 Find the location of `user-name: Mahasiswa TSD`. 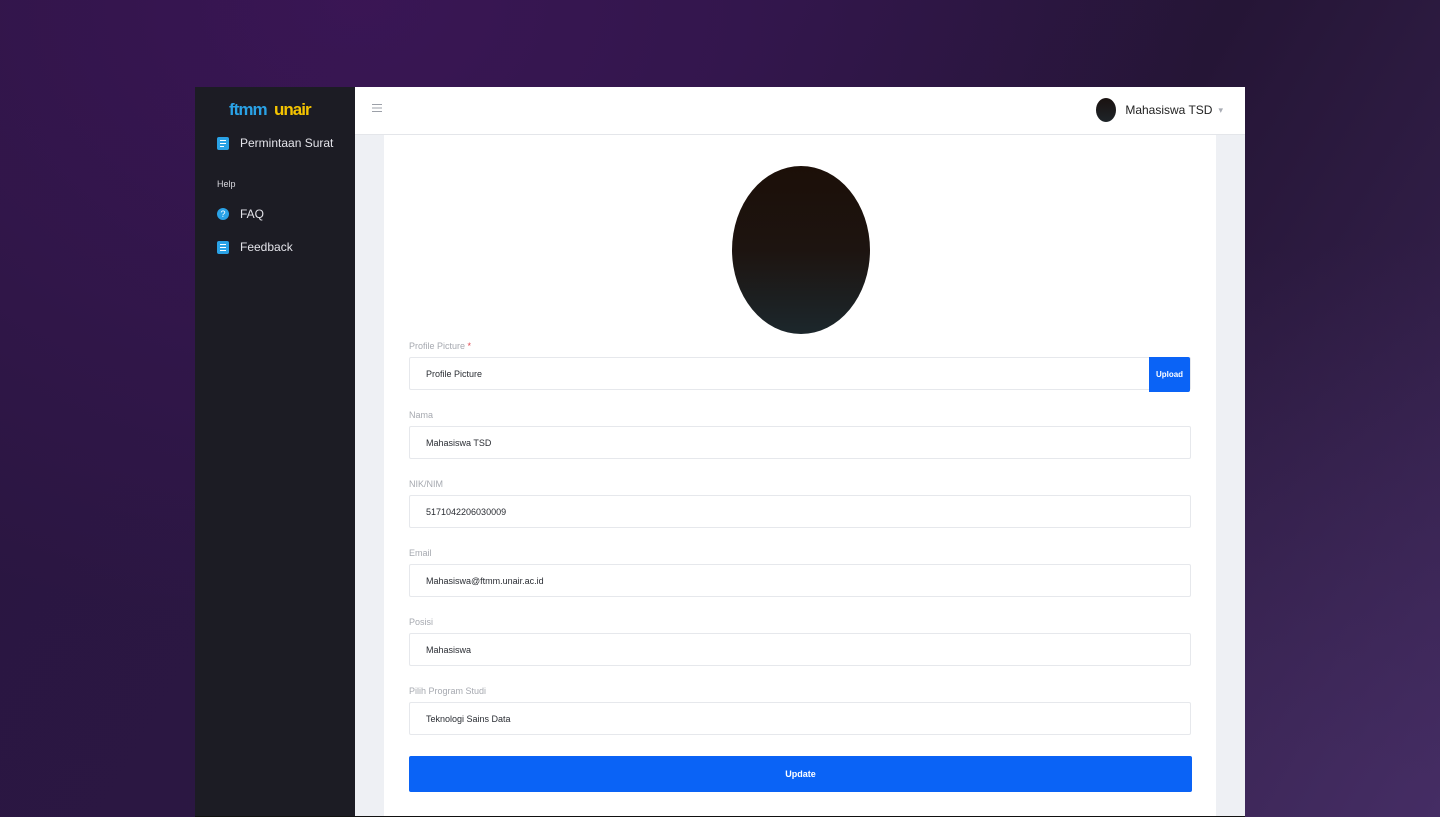

user-name: Mahasiswa TSD is located at coordinates (1169, 110).